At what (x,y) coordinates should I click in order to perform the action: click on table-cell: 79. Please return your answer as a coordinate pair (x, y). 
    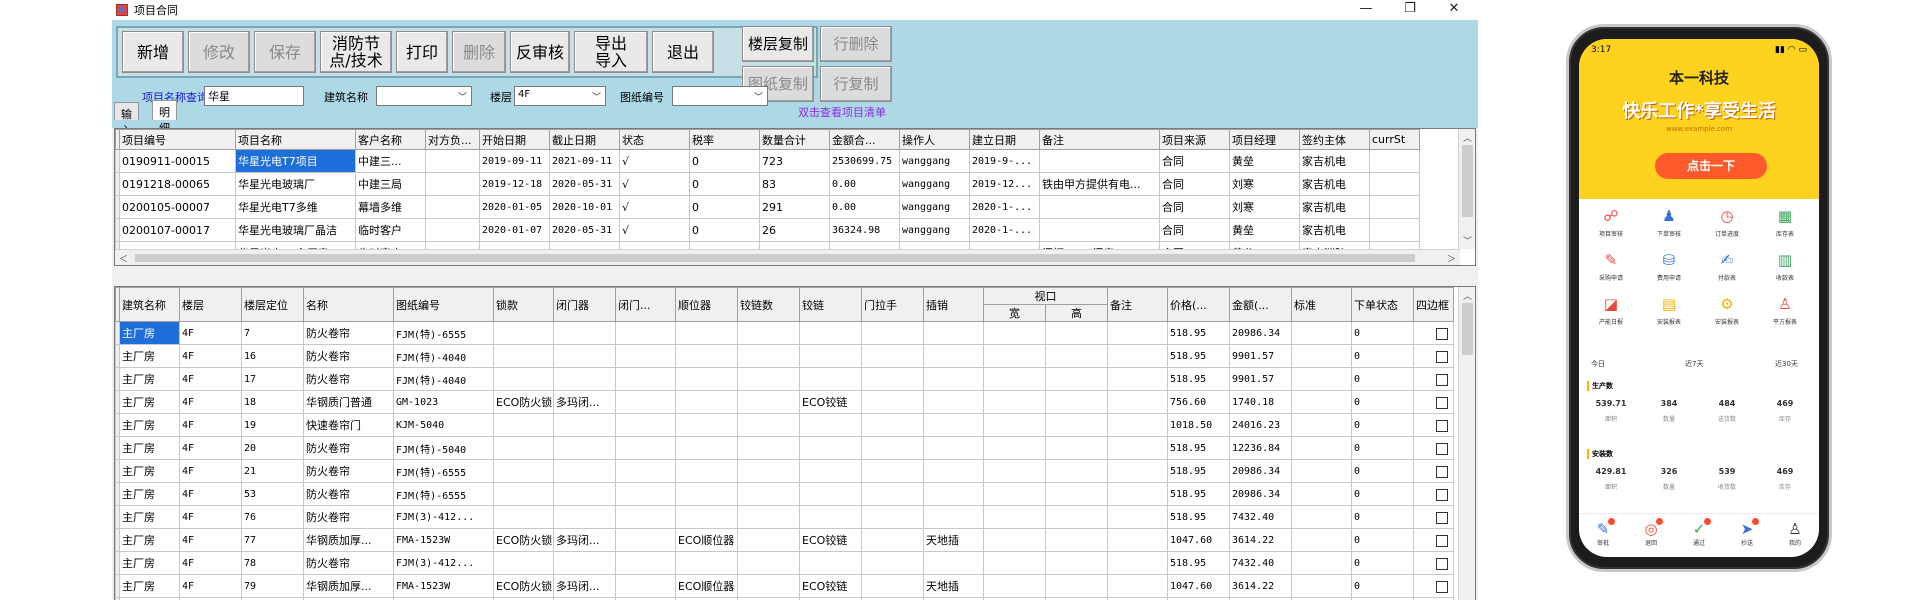
    Looking at the image, I should click on (272, 586).